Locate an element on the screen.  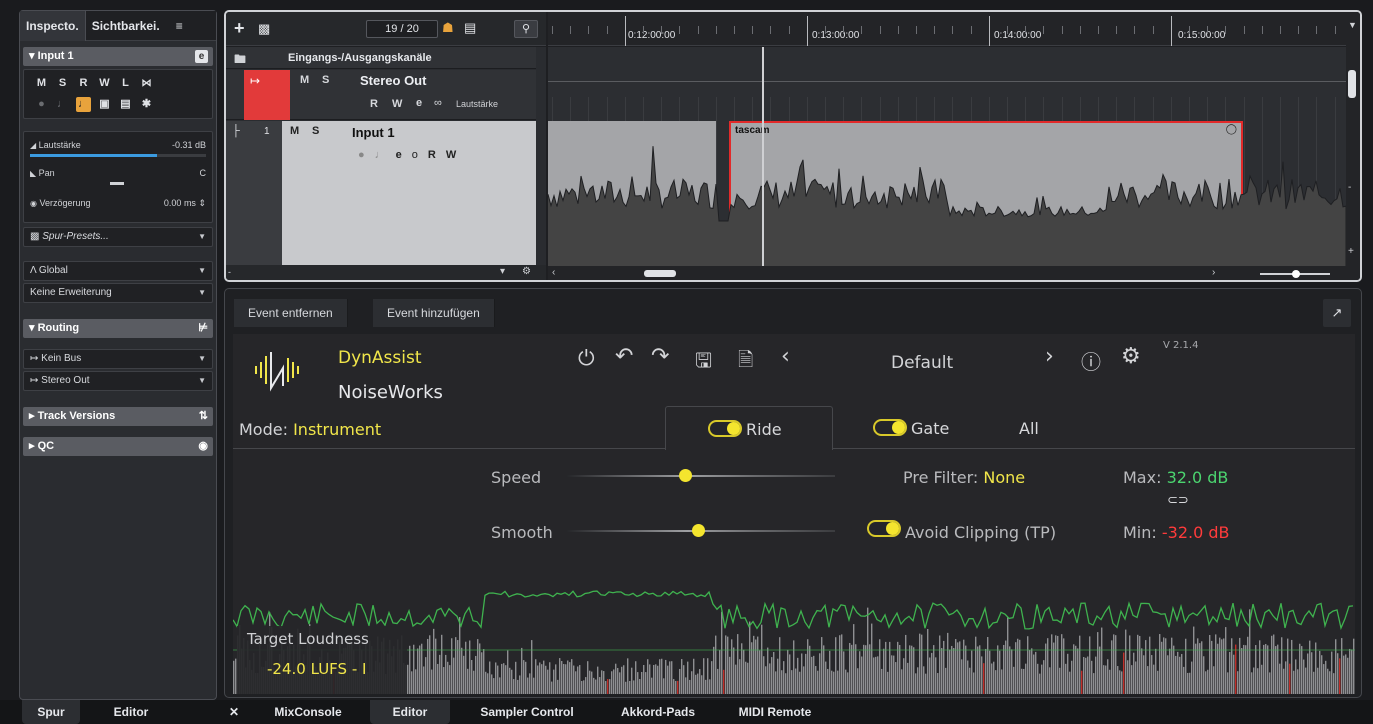
tab-spur: Spur is located at coordinates (51, 712).